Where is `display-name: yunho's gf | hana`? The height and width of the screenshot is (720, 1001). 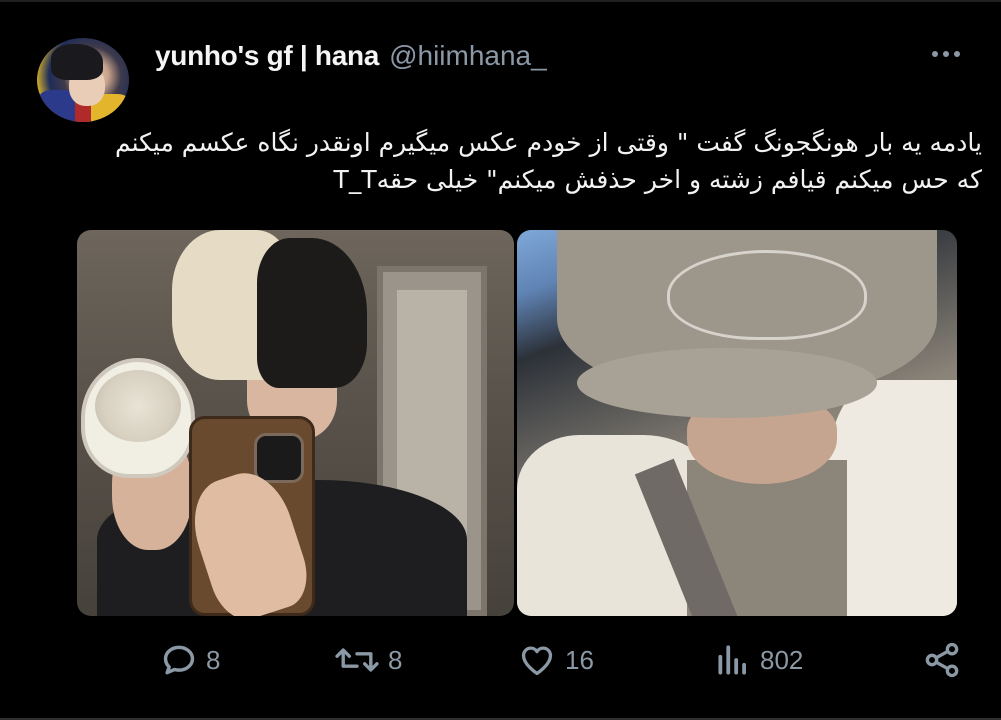
display-name: yunho's gf | hana is located at coordinates (267, 56).